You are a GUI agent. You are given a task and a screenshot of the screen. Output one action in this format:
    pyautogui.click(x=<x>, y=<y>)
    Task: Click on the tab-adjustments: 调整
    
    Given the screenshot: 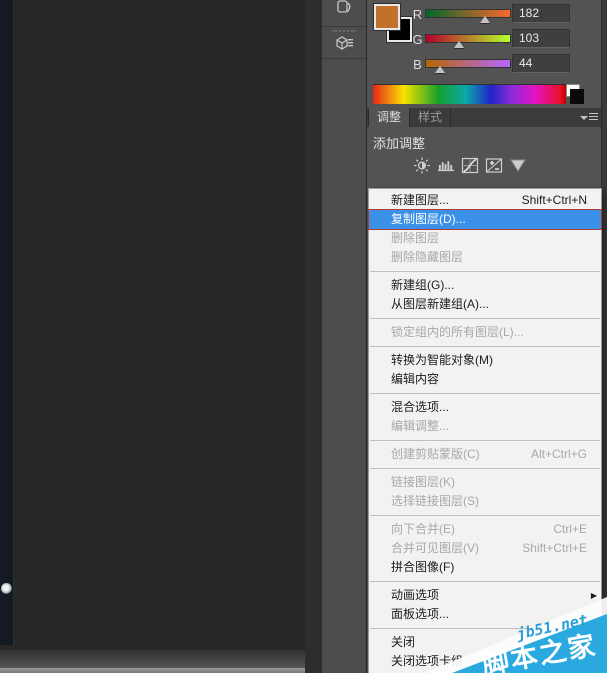 What is the action you would take?
    pyautogui.click(x=389, y=117)
    